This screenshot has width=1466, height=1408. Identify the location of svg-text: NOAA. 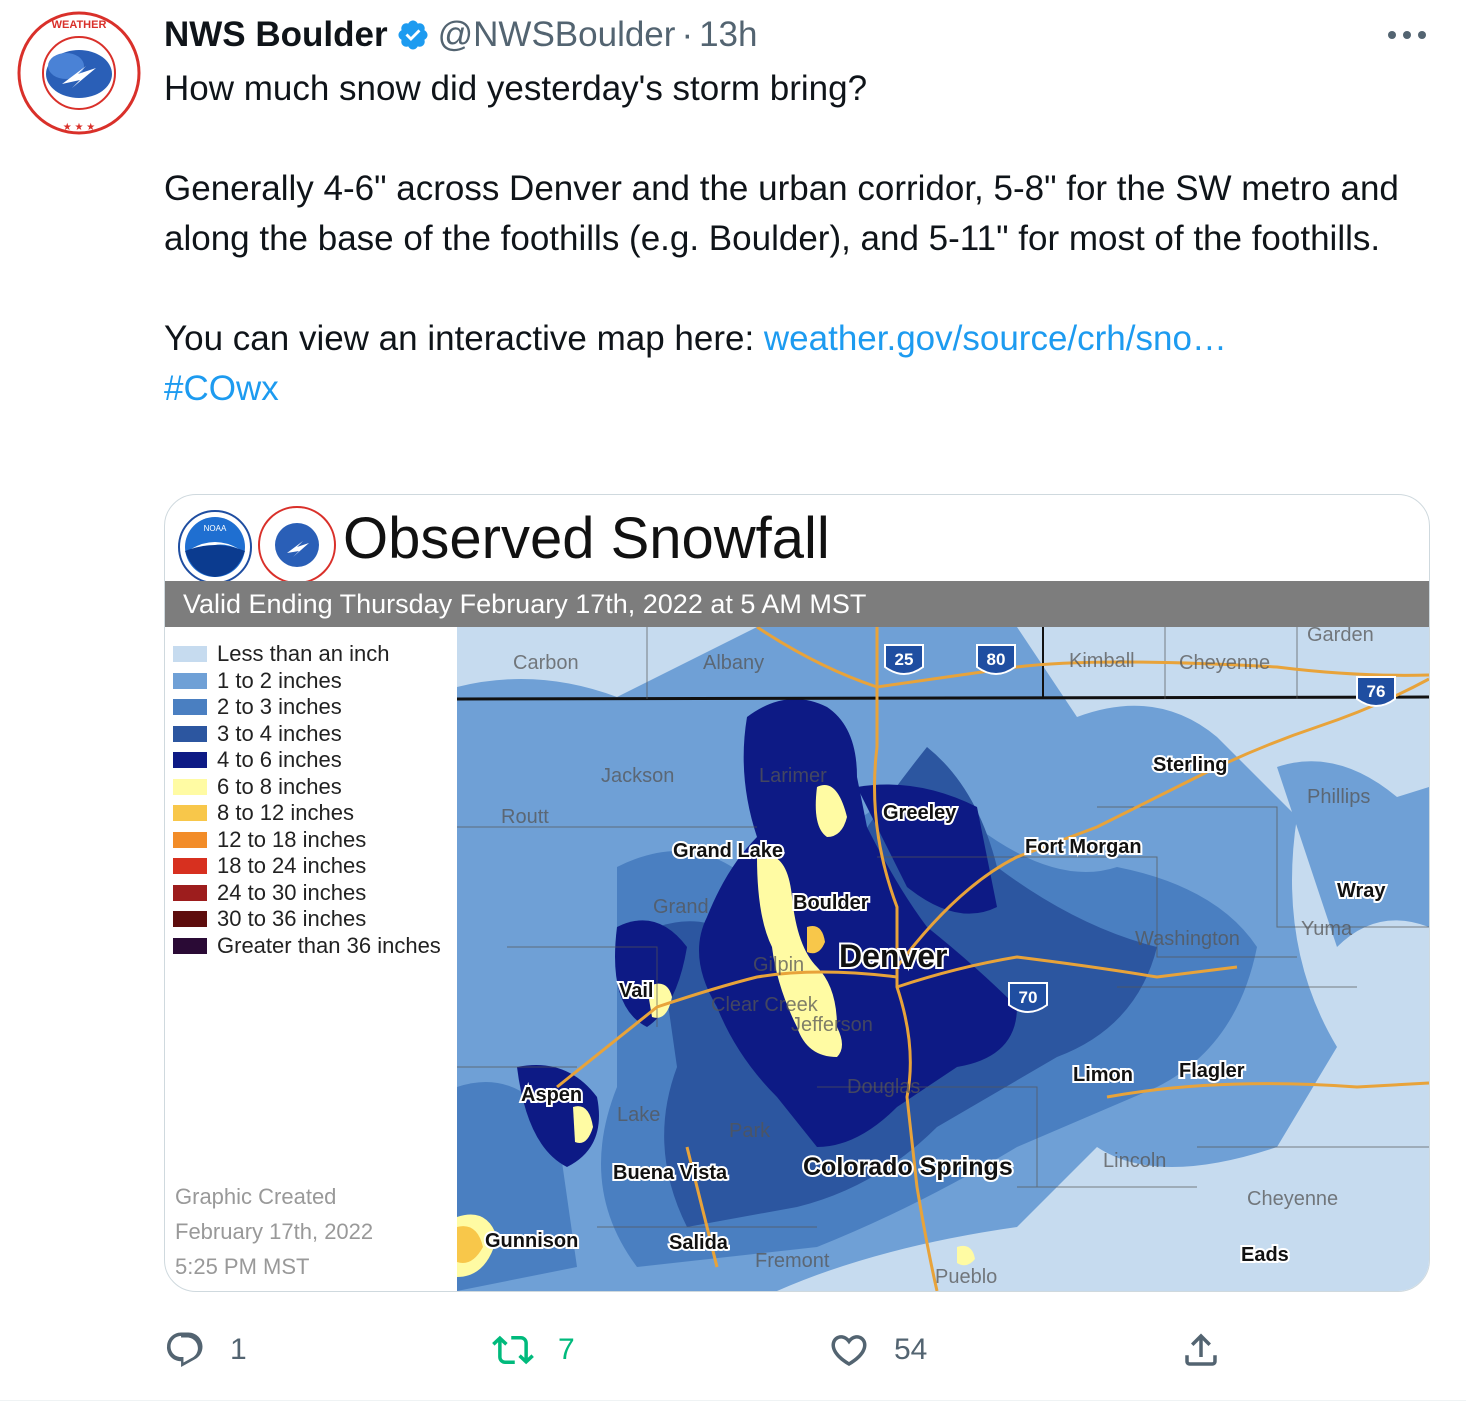
(215, 528).